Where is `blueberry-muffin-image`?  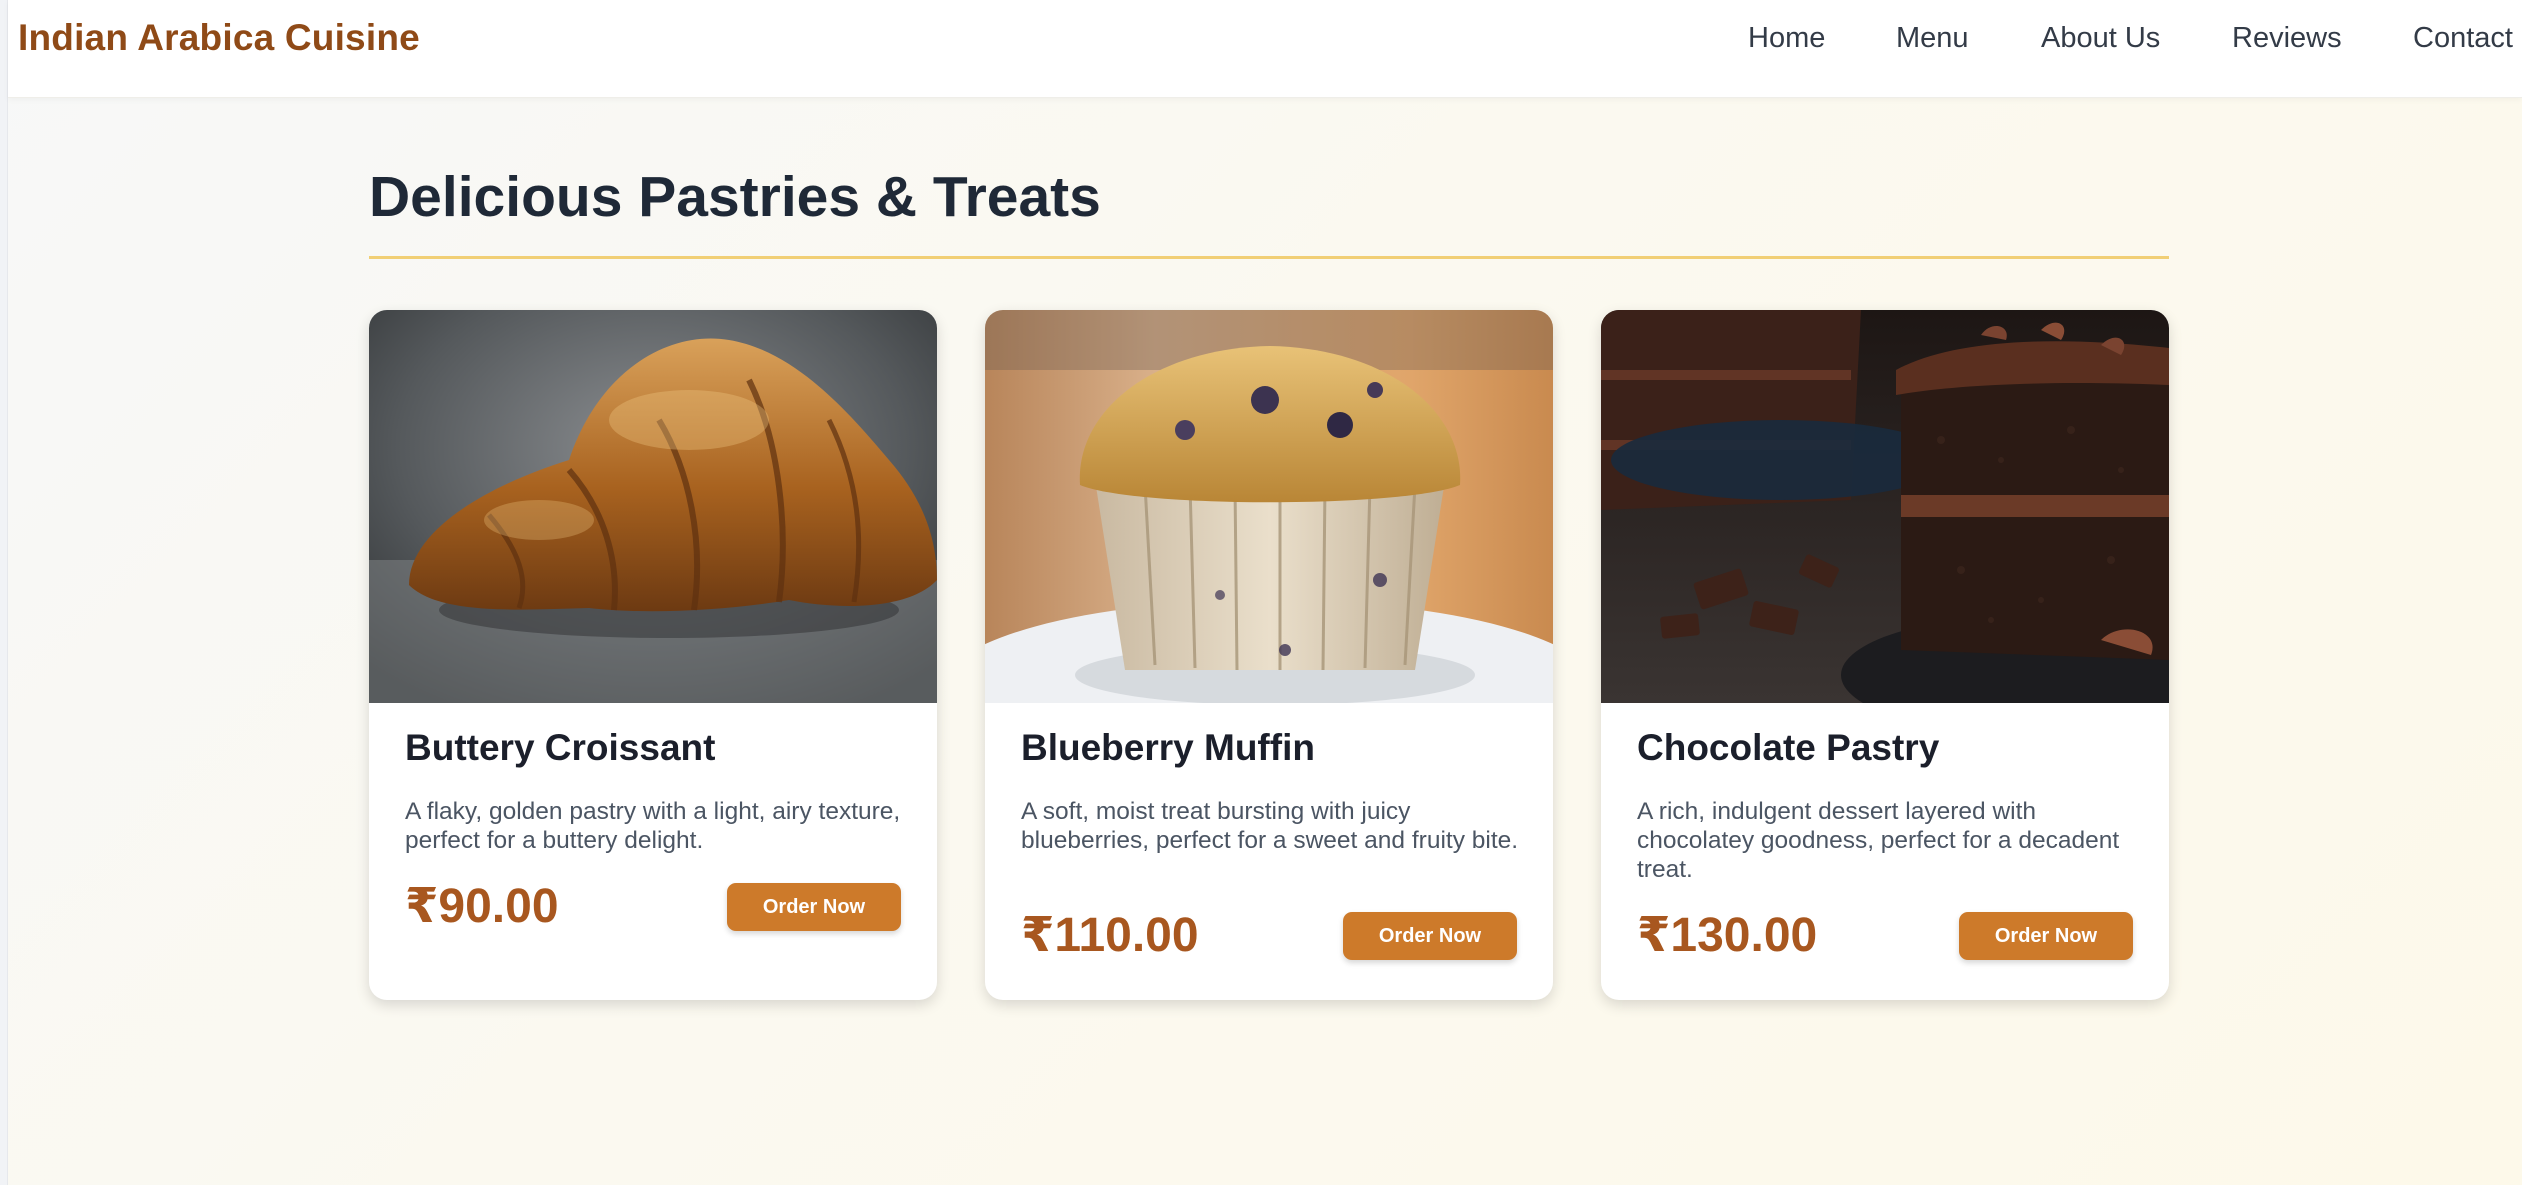 blueberry-muffin-image is located at coordinates (1269, 506).